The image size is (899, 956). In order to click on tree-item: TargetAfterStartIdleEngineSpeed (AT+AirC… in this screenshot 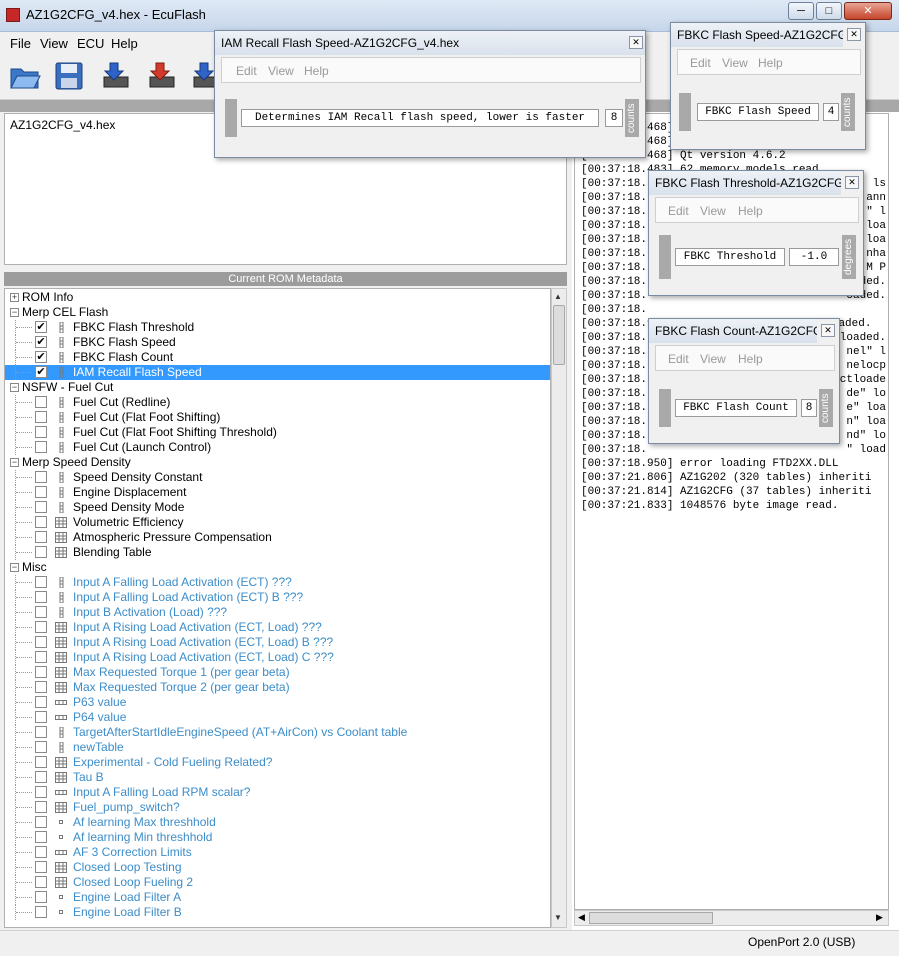, I will do `click(277, 732)`.